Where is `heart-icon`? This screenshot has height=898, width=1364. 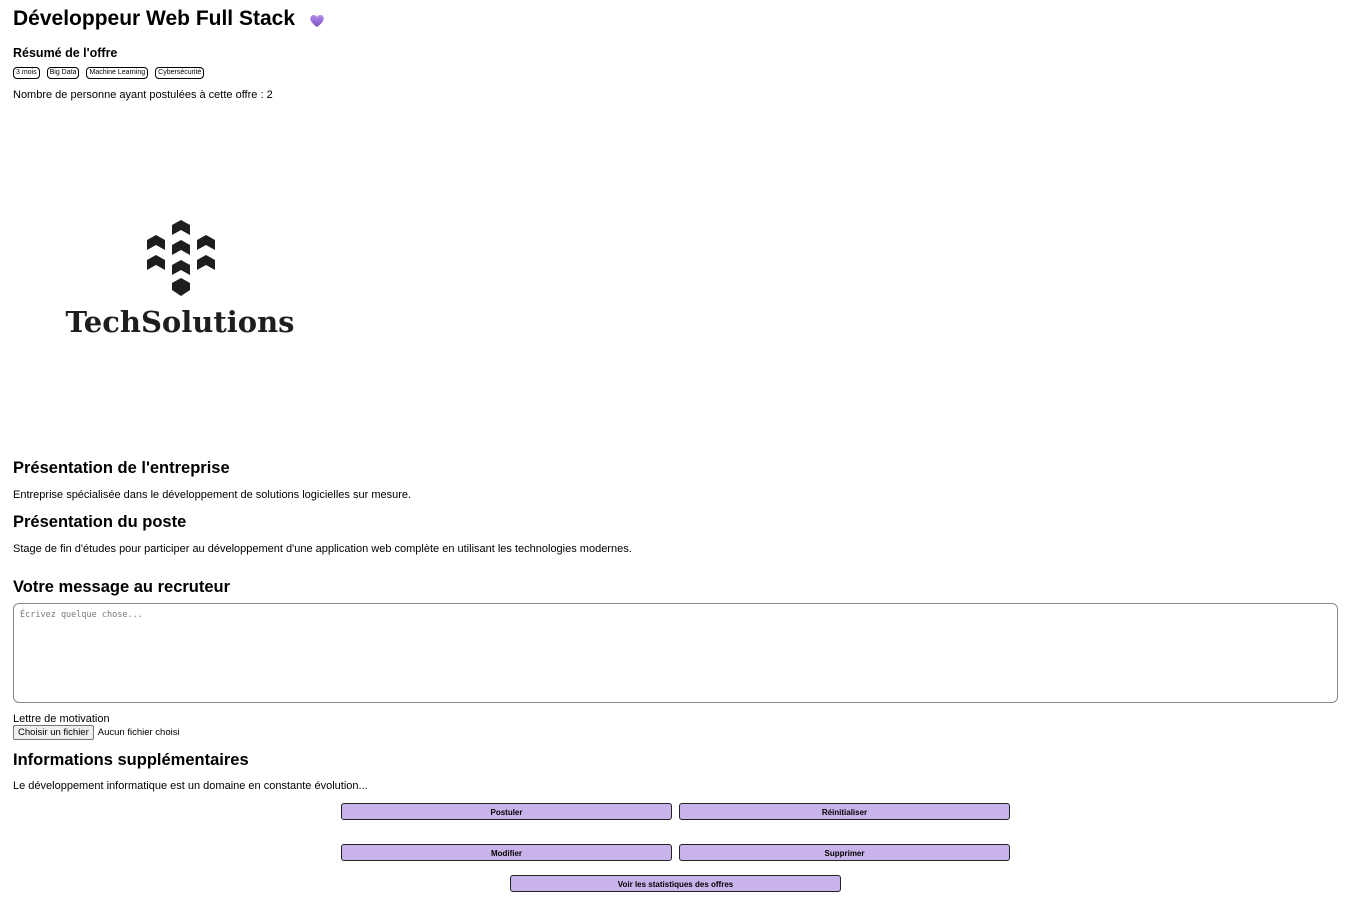
heart-icon is located at coordinates (317, 21).